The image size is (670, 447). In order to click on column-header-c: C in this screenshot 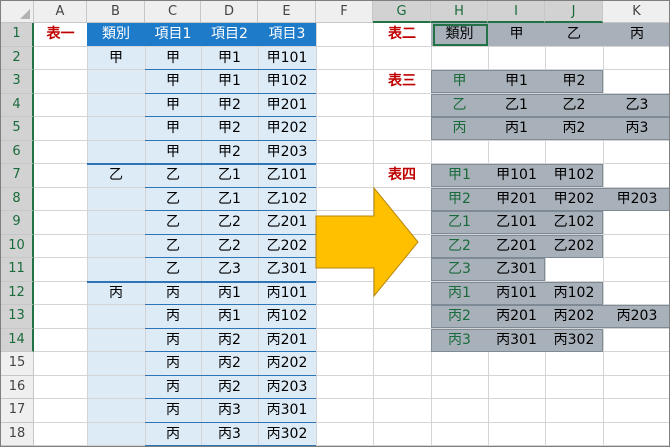, I will do `click(173, 12)`.